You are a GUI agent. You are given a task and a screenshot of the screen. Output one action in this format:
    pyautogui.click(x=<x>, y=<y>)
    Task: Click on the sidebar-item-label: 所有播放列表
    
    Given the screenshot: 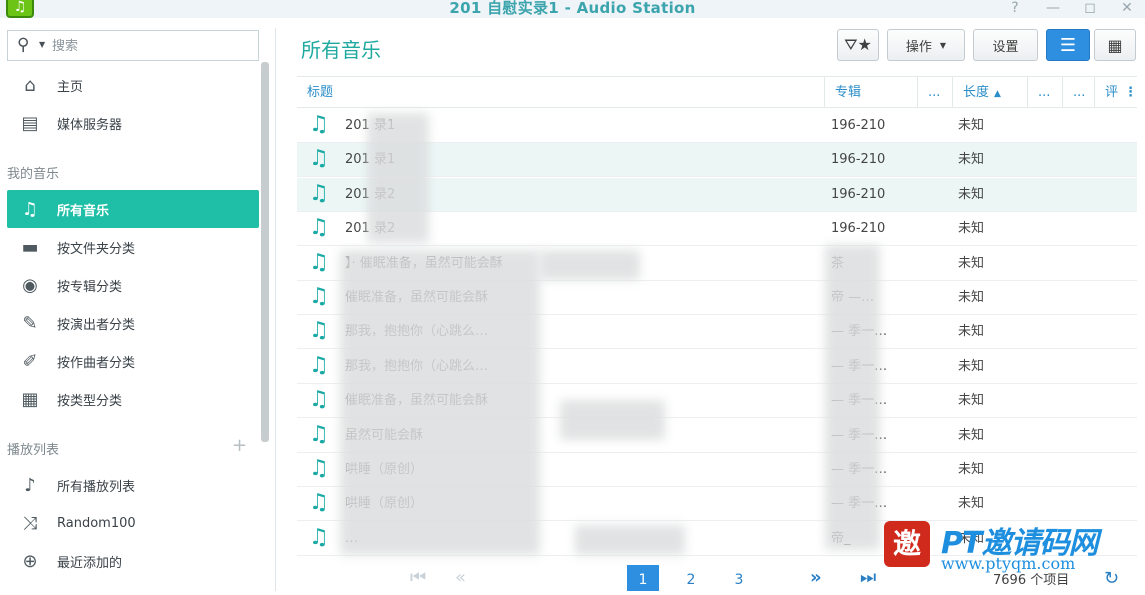 What is the action you would take?
    pyautogui.click(x=96, y=487)
    